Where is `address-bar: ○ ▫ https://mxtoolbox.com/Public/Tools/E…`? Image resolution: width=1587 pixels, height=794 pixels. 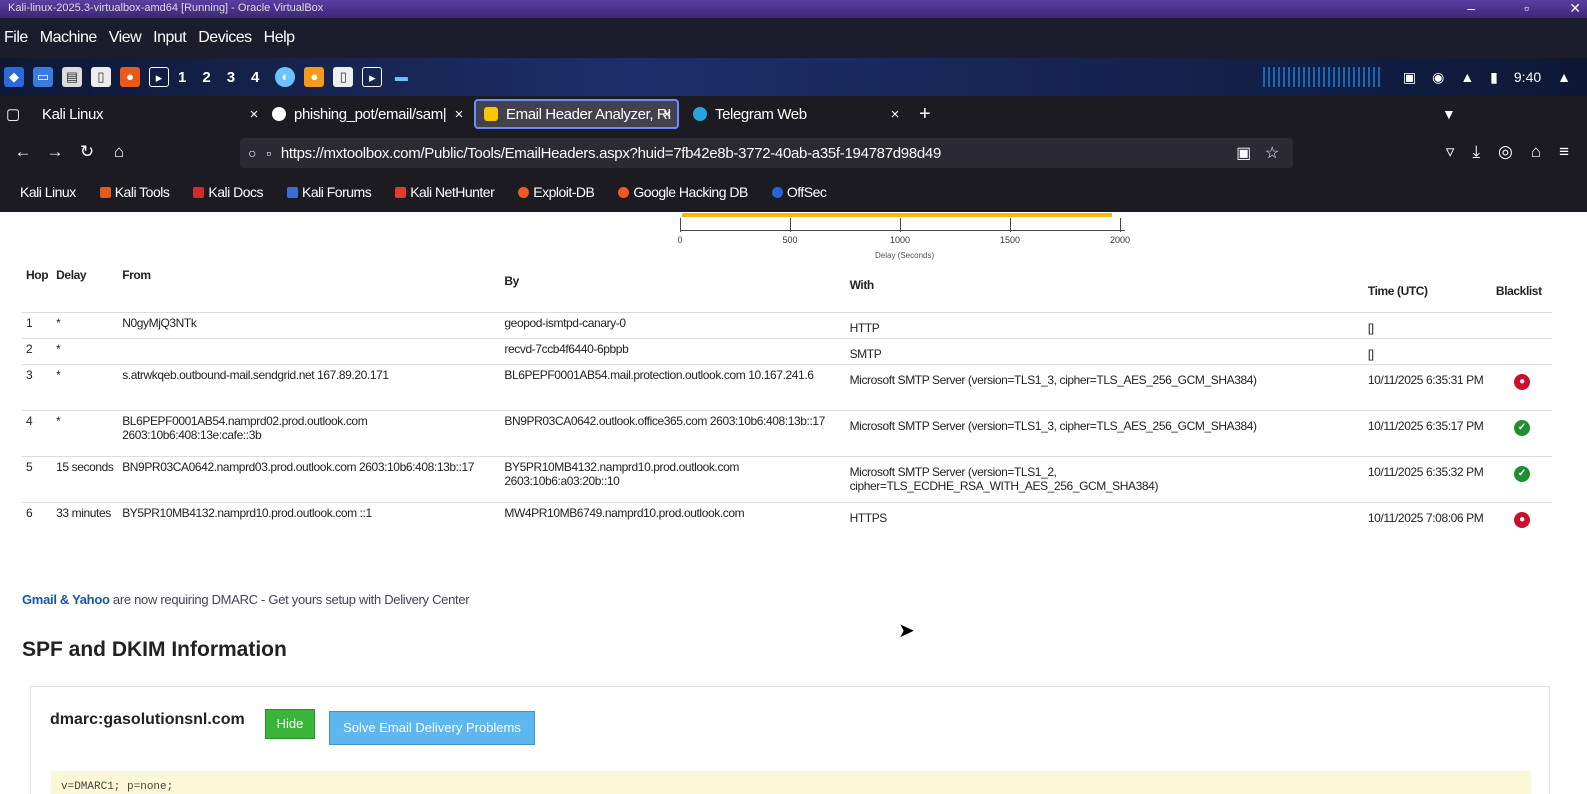
address-bar: ○ ▫ https://mxtoolbox.com/Public/Tools/E… is located at coordinates (766, 153).